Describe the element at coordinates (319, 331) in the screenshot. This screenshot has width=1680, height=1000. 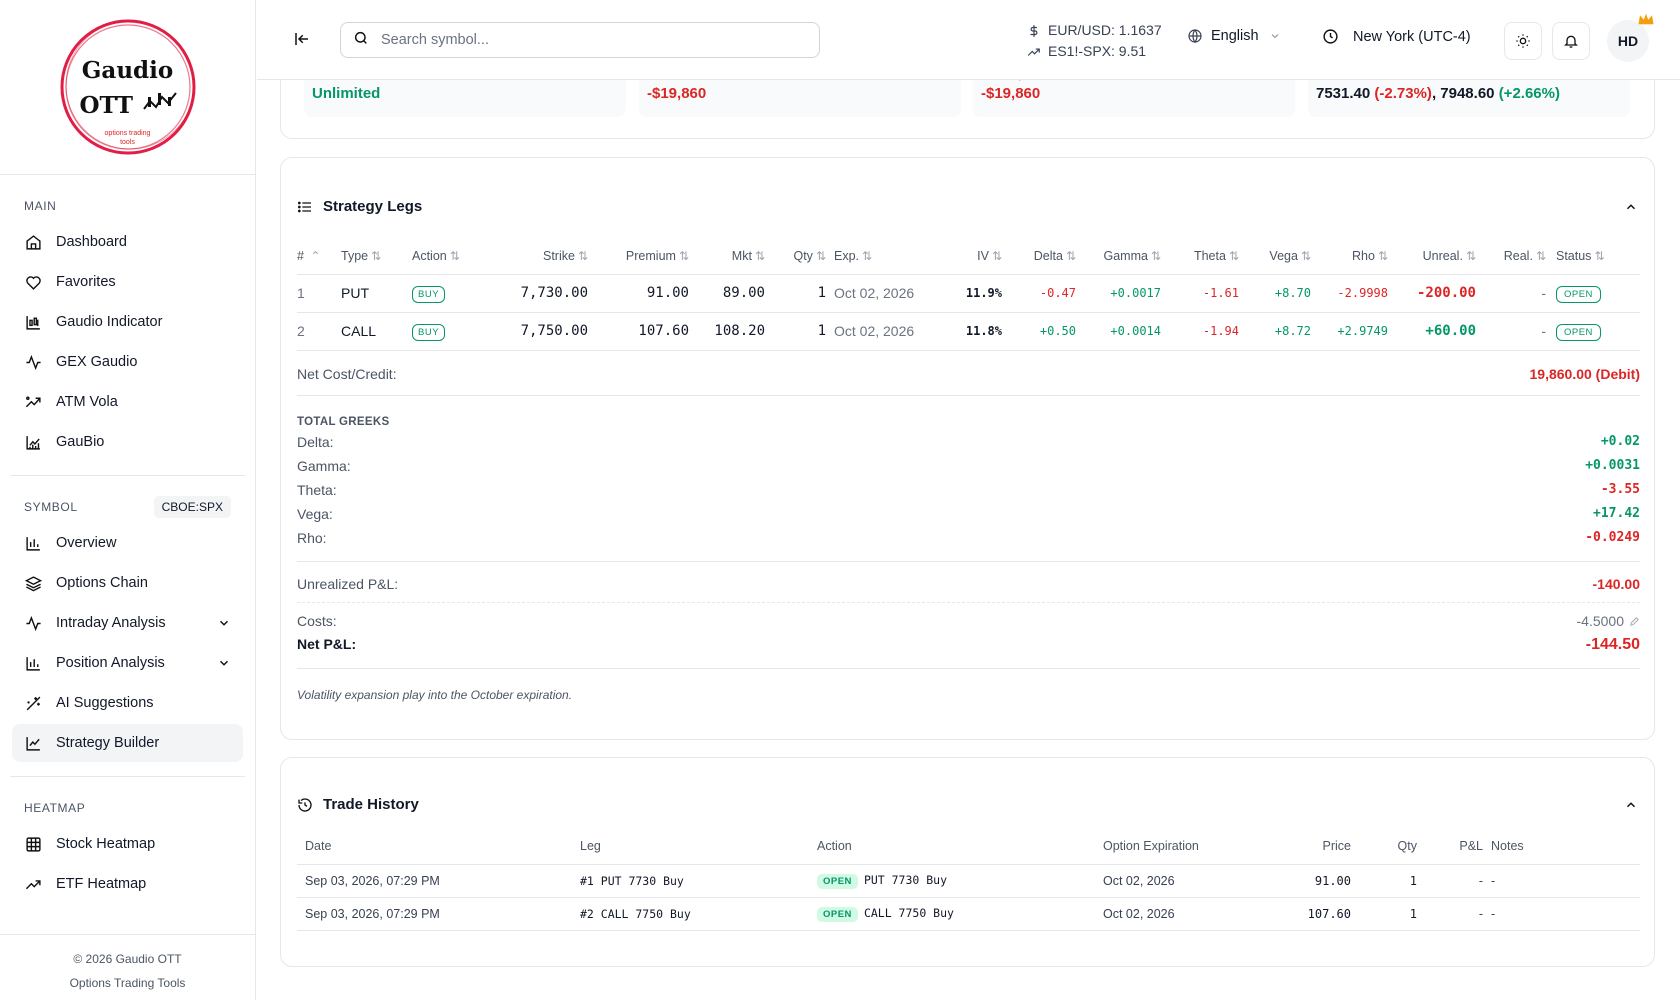
I see `leg-num: 2` at that location.